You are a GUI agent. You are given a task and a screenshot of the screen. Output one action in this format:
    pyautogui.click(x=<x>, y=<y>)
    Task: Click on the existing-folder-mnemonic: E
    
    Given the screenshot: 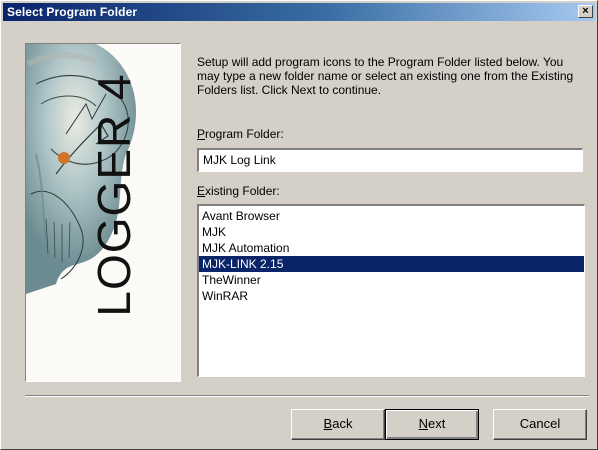 What is the action you would take?
    pyautogui.click(x=201, y=191)
    